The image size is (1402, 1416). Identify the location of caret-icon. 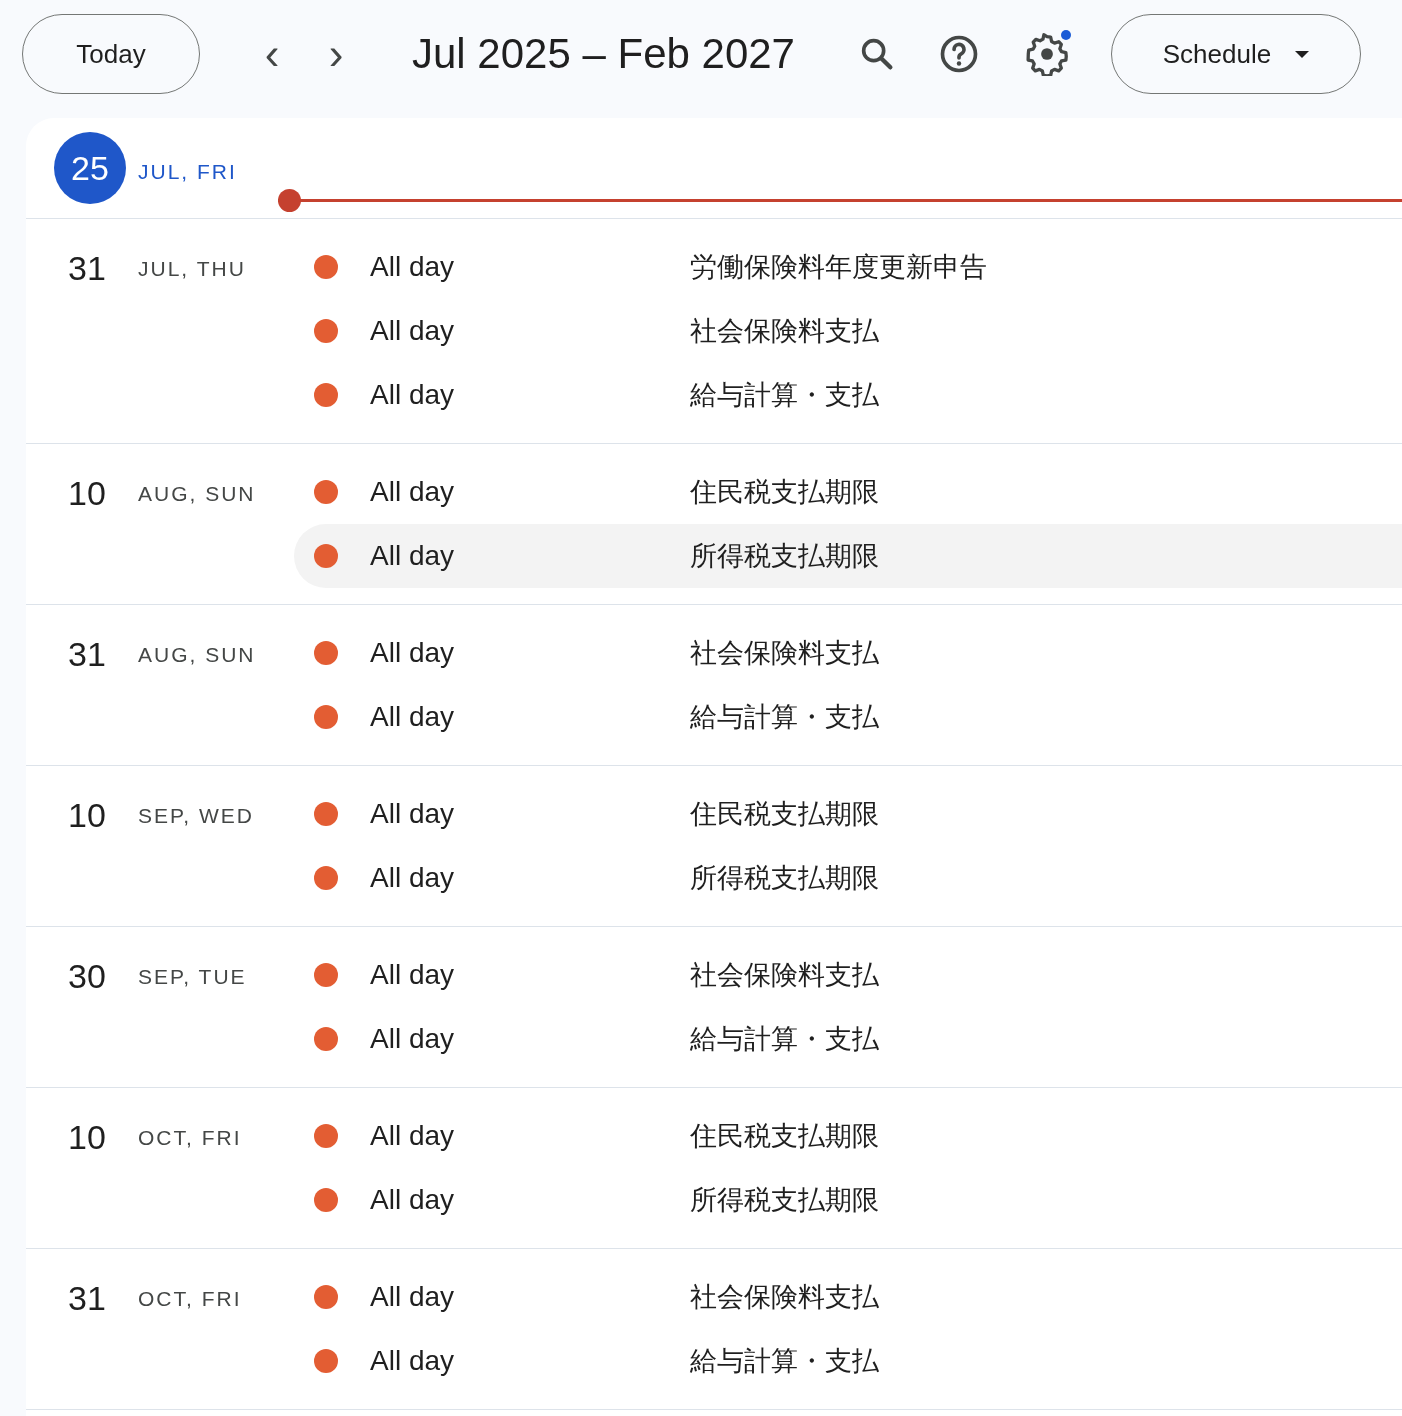
(1302, 54).